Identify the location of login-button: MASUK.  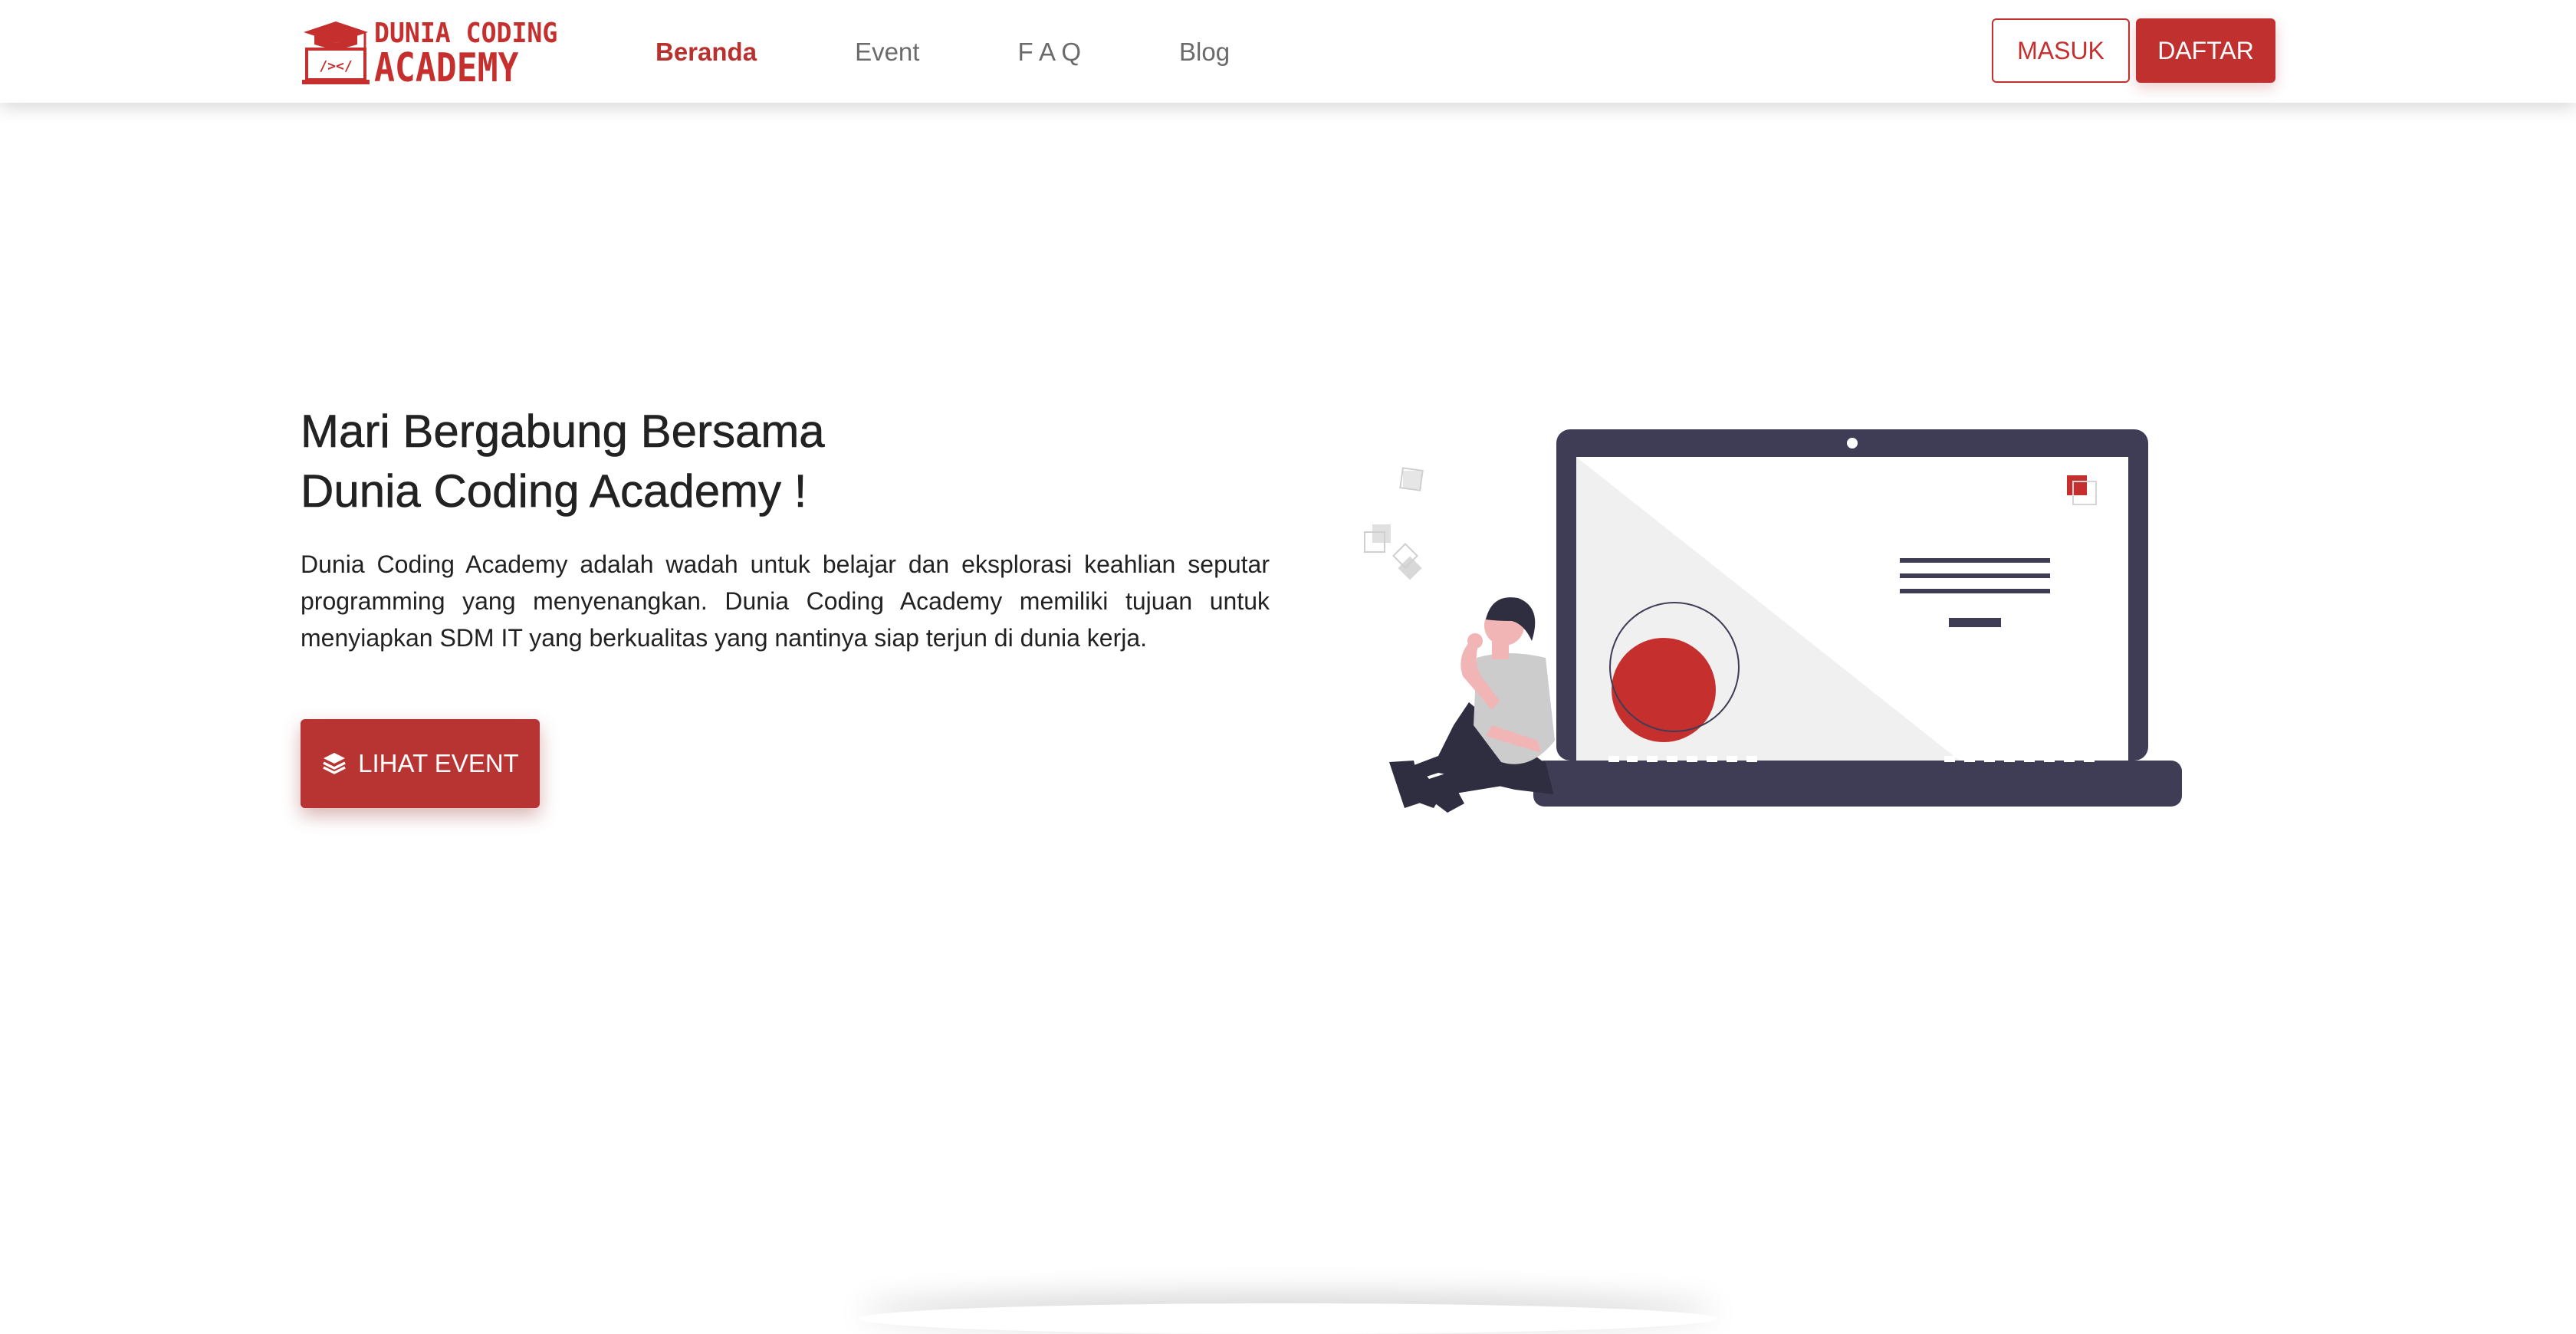
(2061, 51).